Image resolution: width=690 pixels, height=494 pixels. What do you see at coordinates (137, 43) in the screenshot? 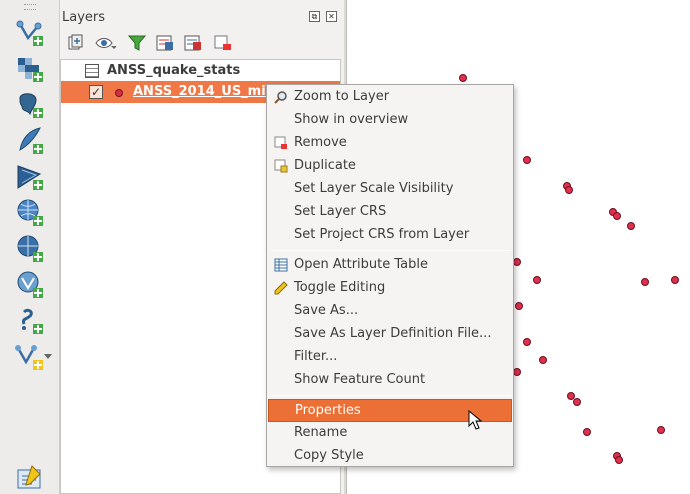
I see `filter-legend-icon` at bounding box center [137, 43].